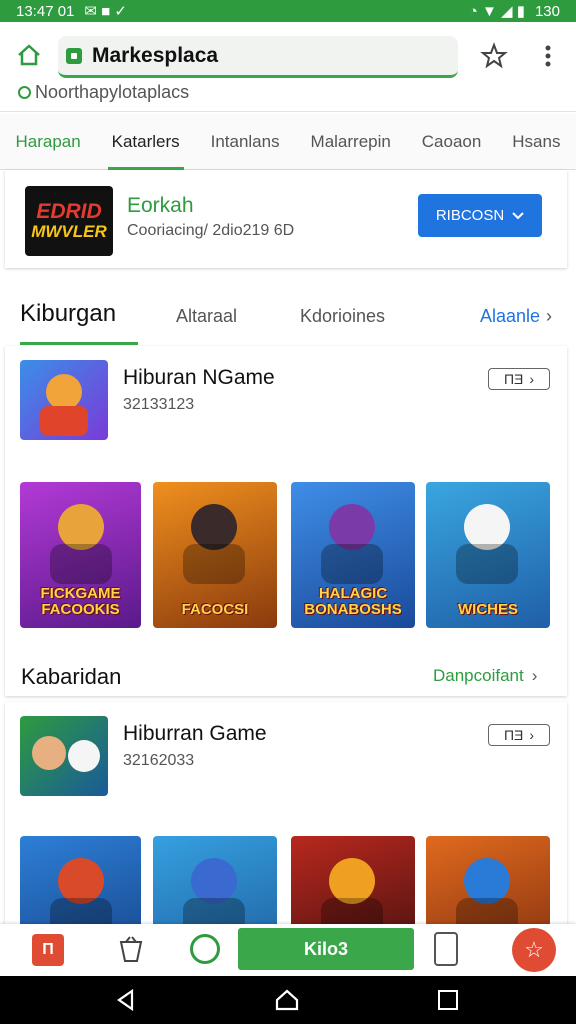 This screenshot has width=576, height=1024. I want to click on bottom-action-bar: П Kilo3 ☆, so click(288, 950).